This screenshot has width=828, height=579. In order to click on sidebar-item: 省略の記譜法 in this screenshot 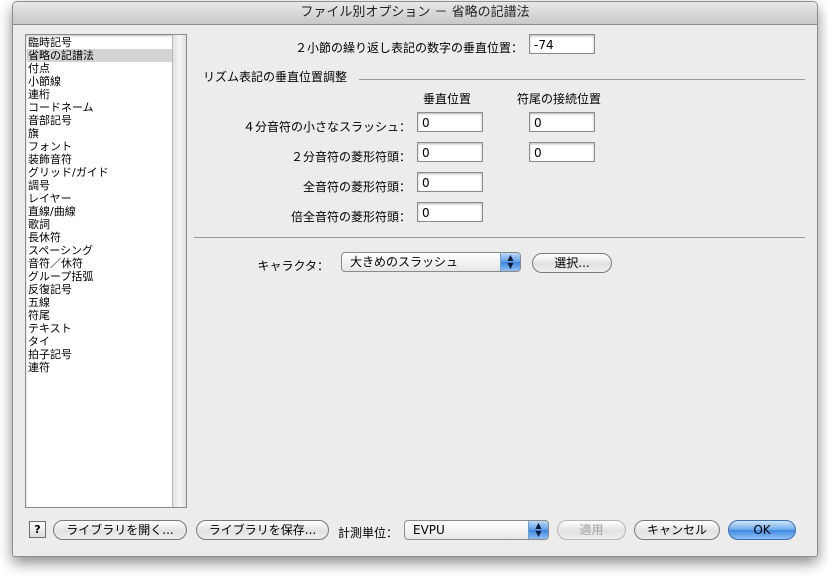, I will do `click(99, 55)`.